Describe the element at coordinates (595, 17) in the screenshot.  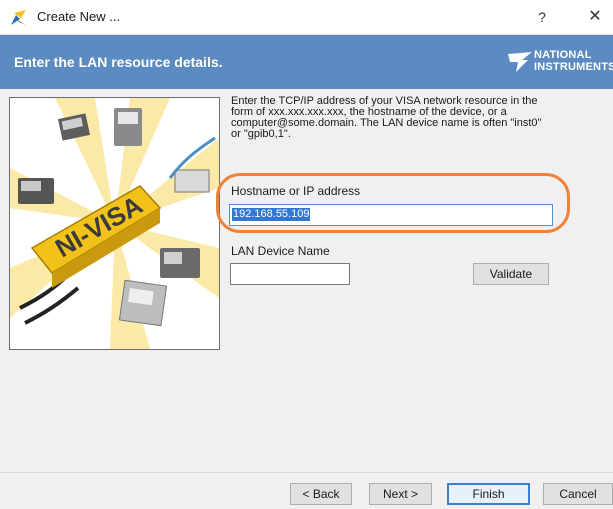
I see `close-button: ✕` at that location.